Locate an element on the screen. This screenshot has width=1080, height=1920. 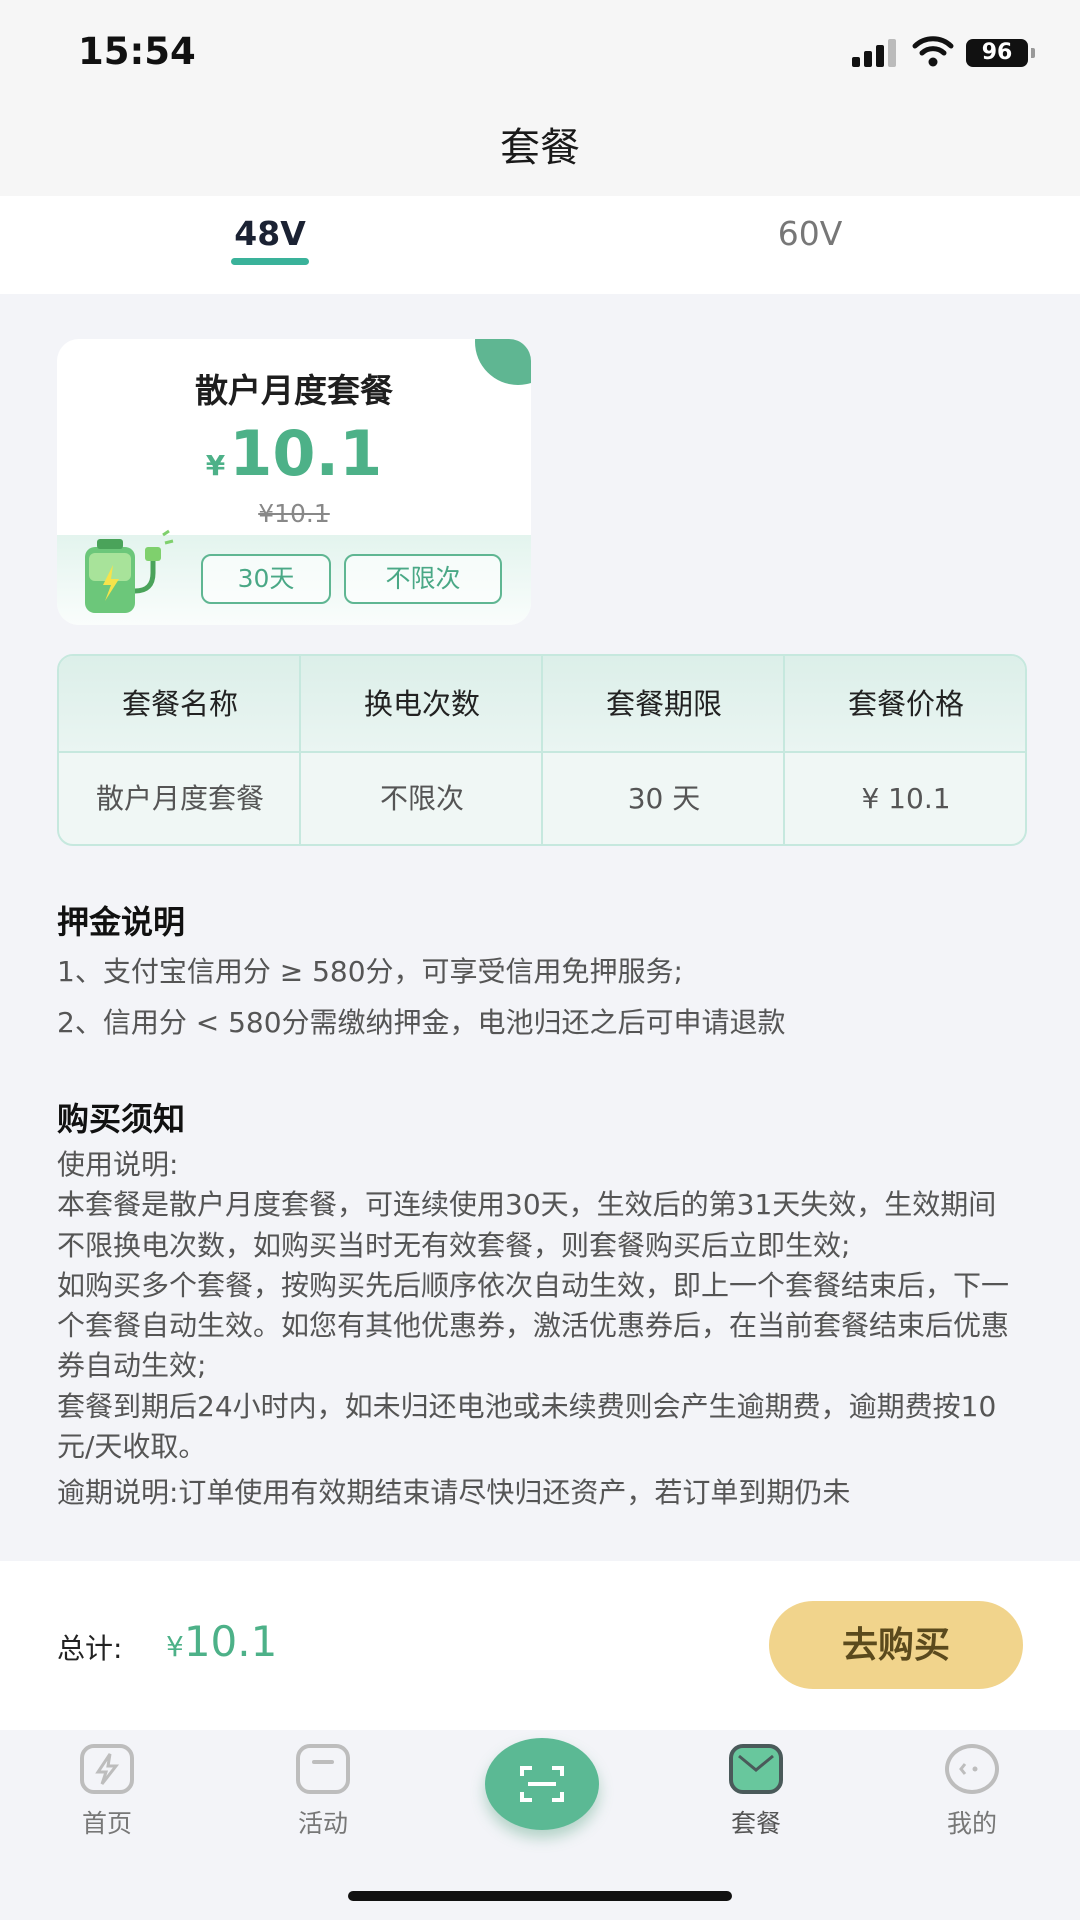
status-bar: 15:54 96 is located at coordinates (540, 50).